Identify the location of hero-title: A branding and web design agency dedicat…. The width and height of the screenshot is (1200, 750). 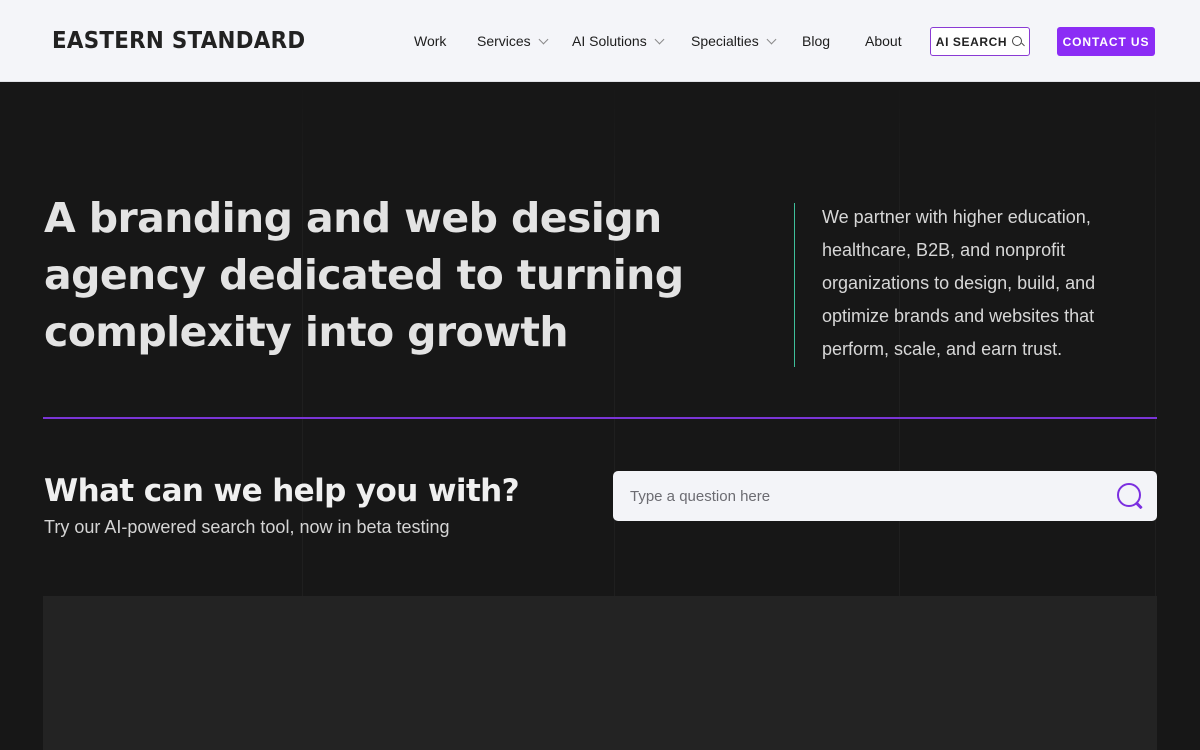
(364, 275).